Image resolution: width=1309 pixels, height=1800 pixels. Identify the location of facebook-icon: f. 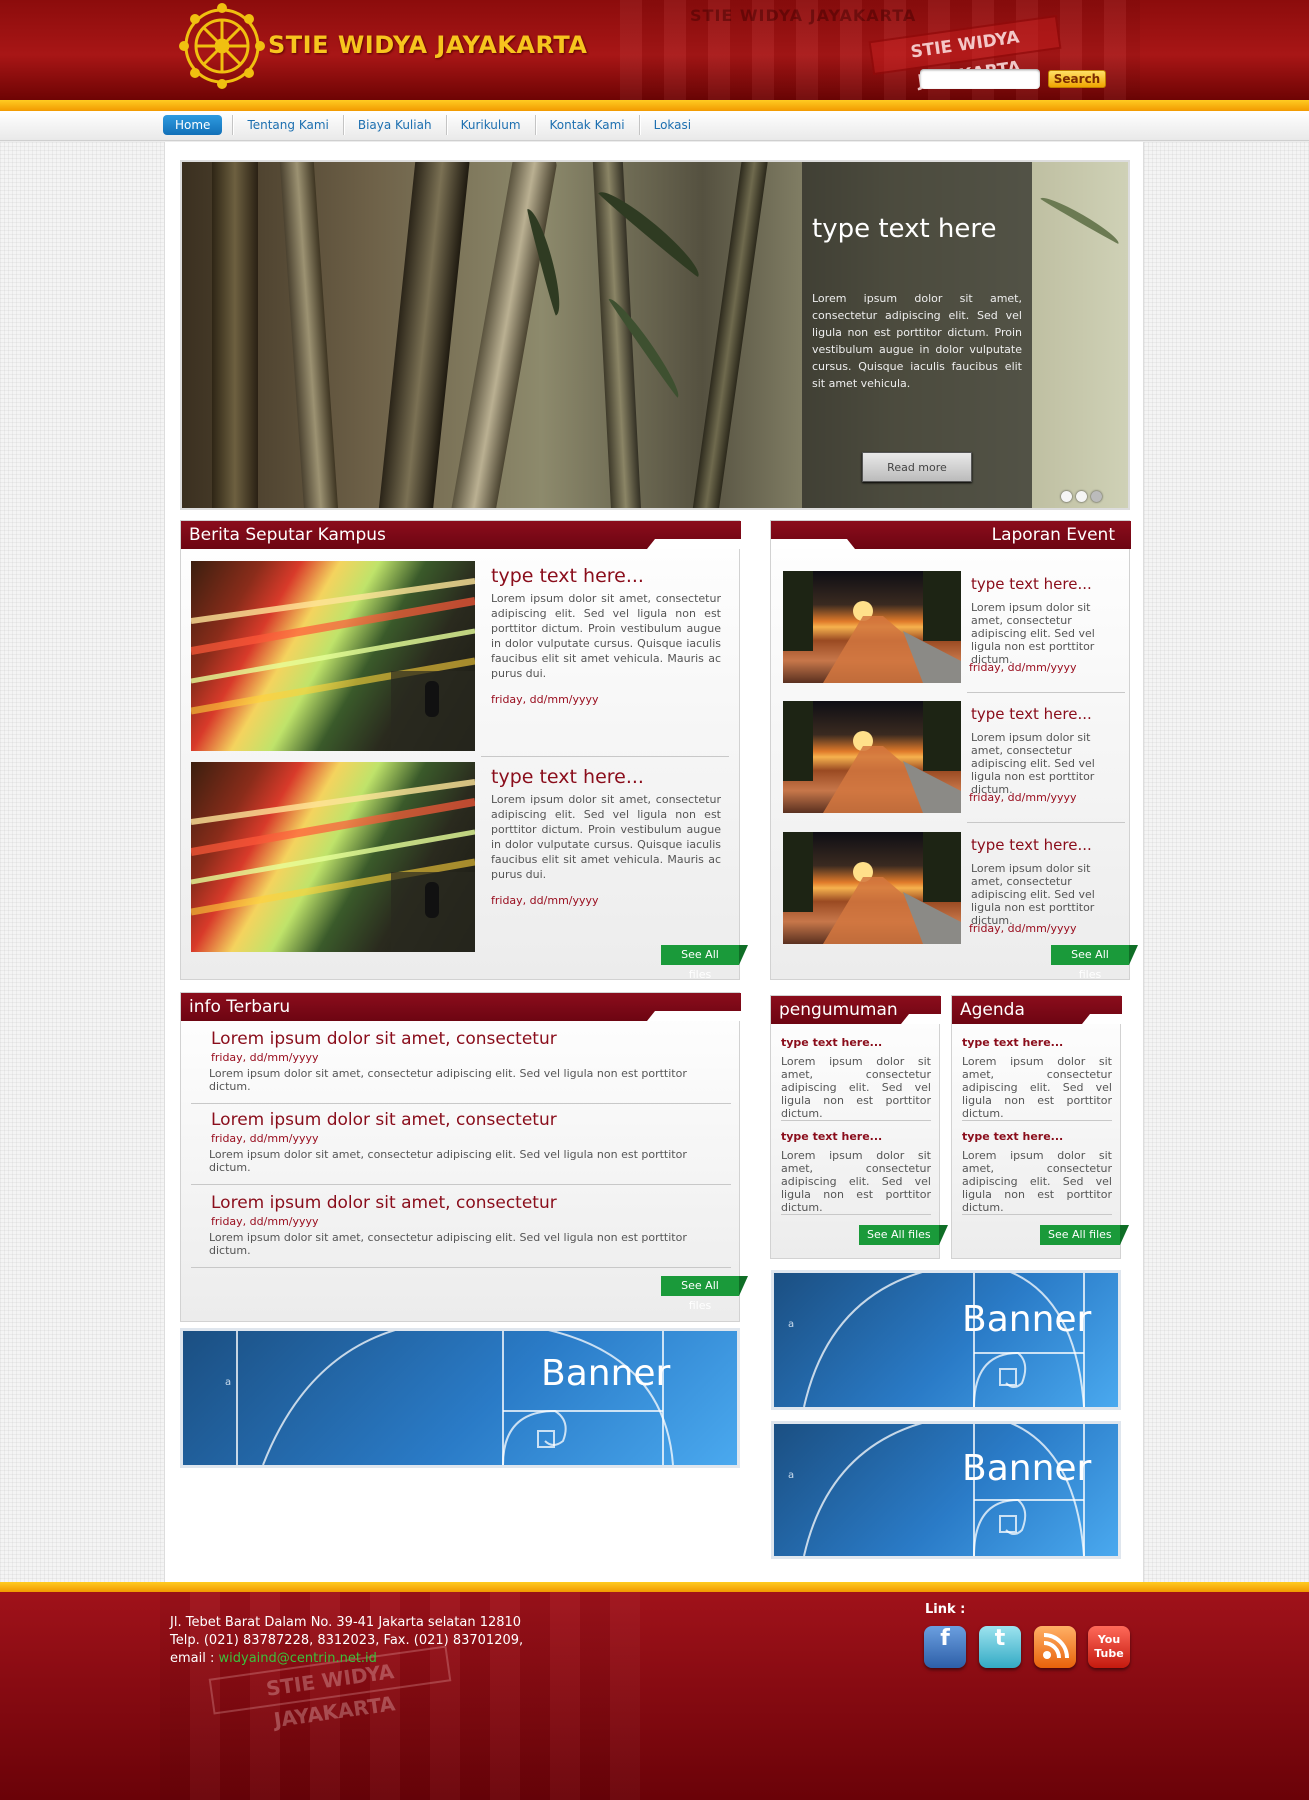
(945, 1647).